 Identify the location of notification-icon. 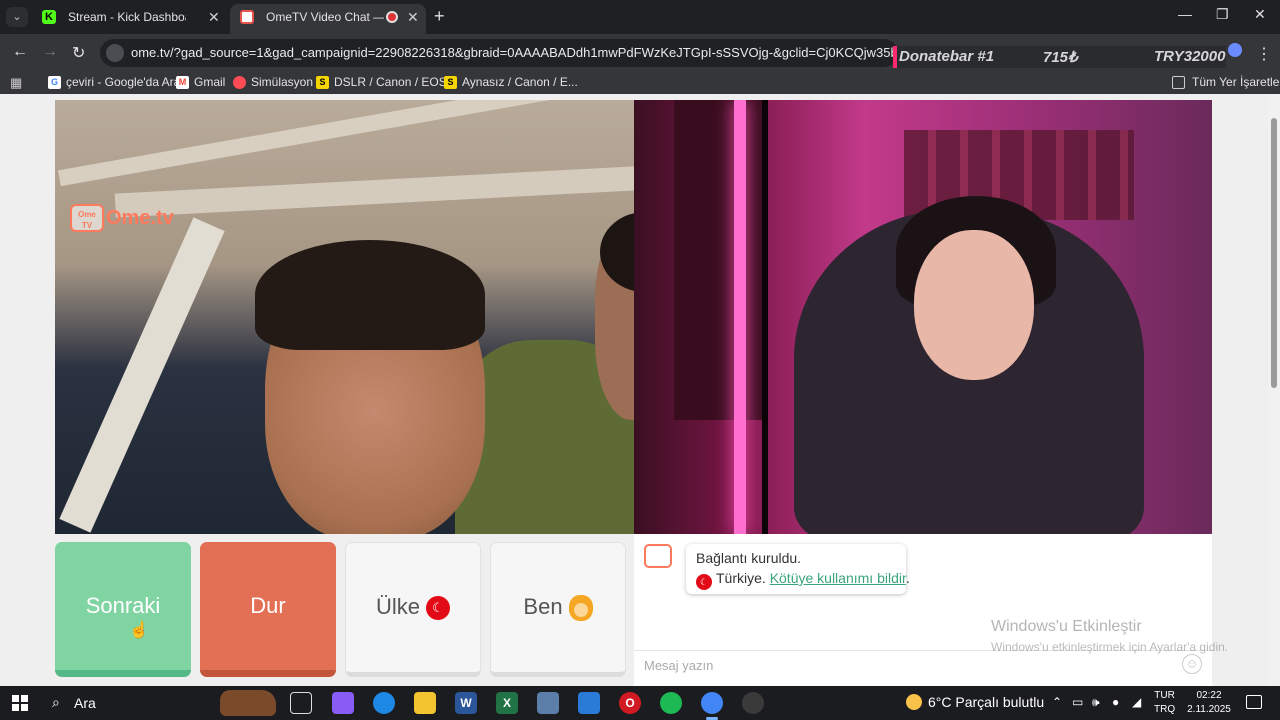
(1254, 702).